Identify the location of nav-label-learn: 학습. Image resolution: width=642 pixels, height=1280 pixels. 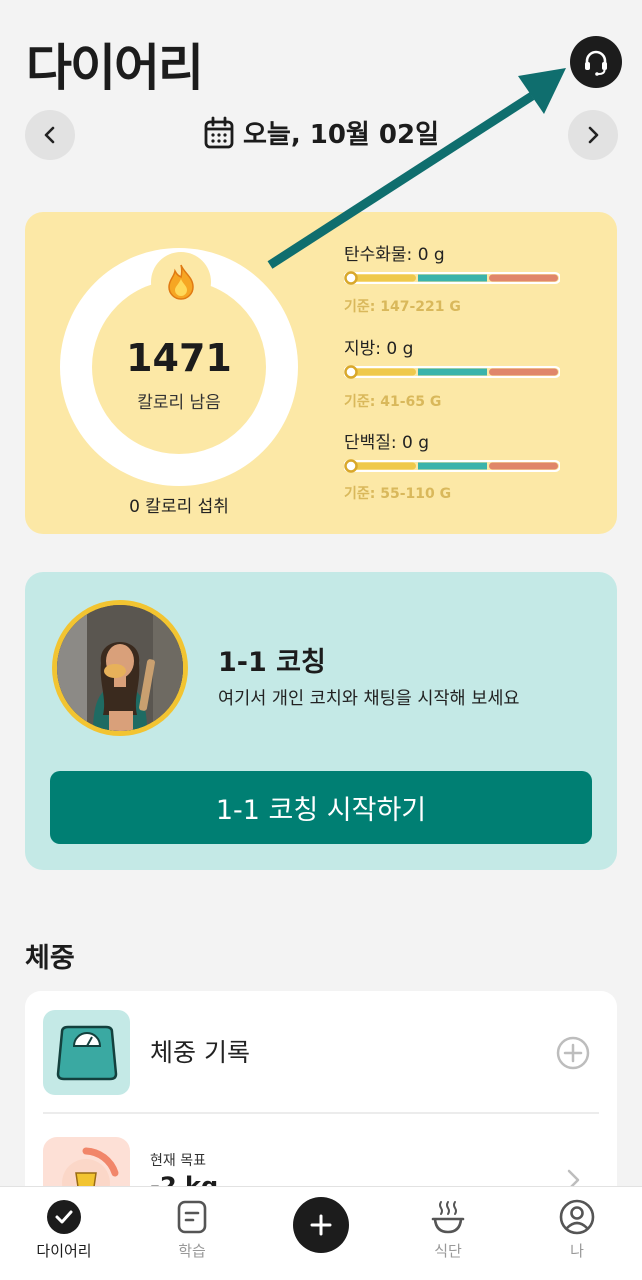
(192, 1251).